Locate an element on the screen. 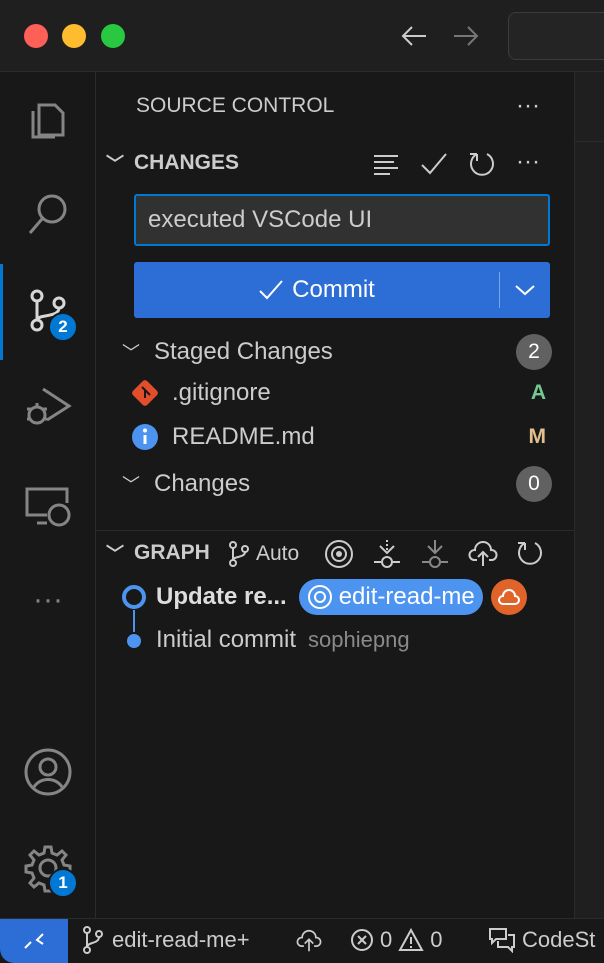 The height and width of the screenshot is (963, 604). graph-header-label: GRAPH is located at coordinates (172, 552).